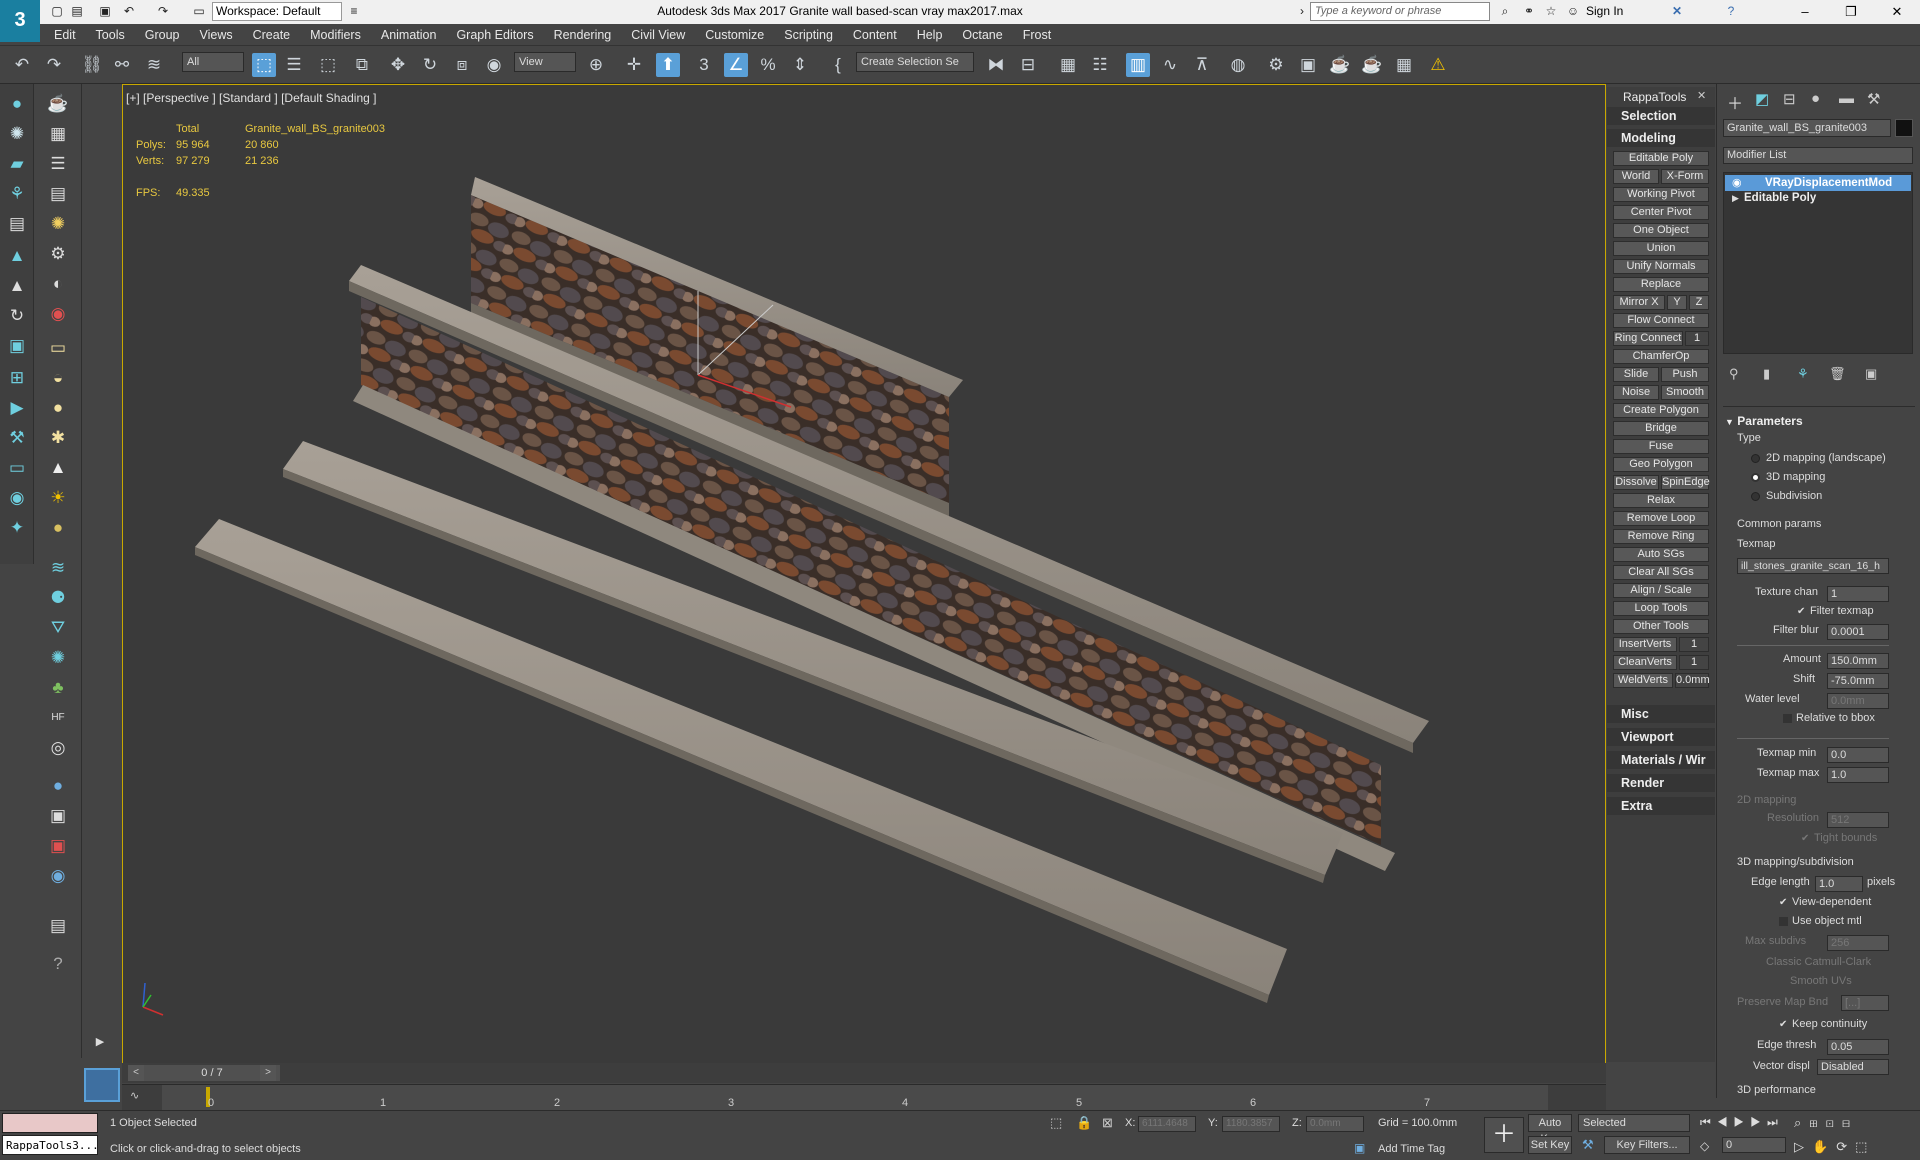 Image resolution: width=1920 pixels, height=1160 pixels. Describe the element at coordinates (58, 568) in the screenshot. I see `fur-icon: ≋` at that location.